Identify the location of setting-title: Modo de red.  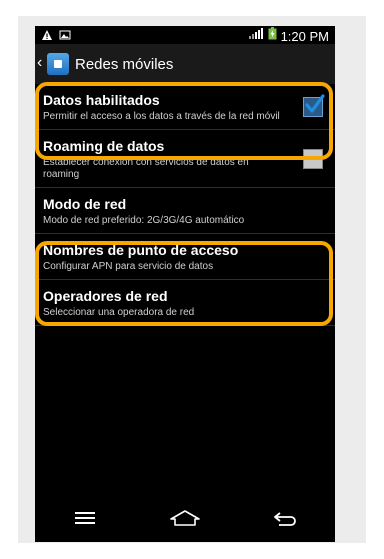
(85, 204).